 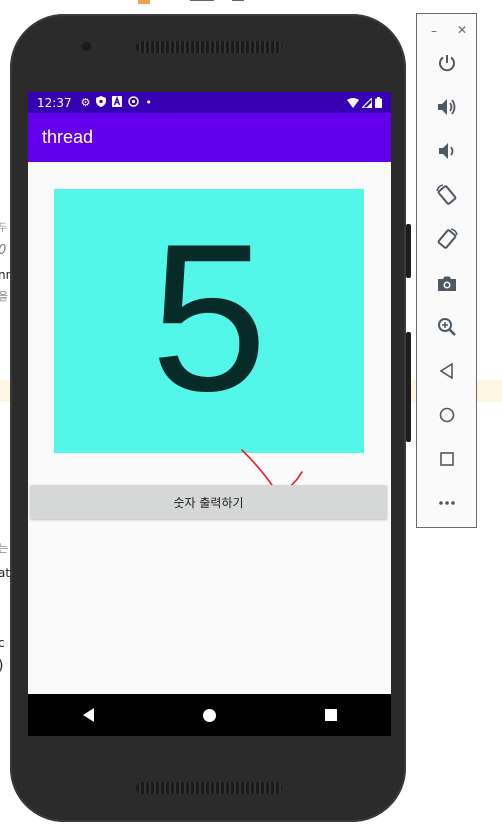 What do you see at coordinates (1, 666) in the screenshot?
I see `ide-text-fragment: )` at bounding box center [1, 666].